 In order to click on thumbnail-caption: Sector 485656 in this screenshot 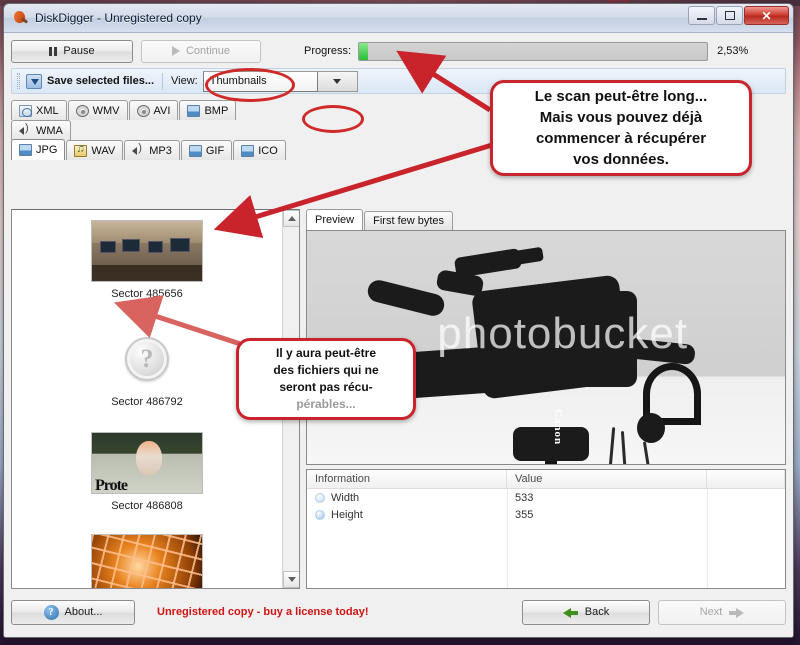, I will do `click(147, 294)`.